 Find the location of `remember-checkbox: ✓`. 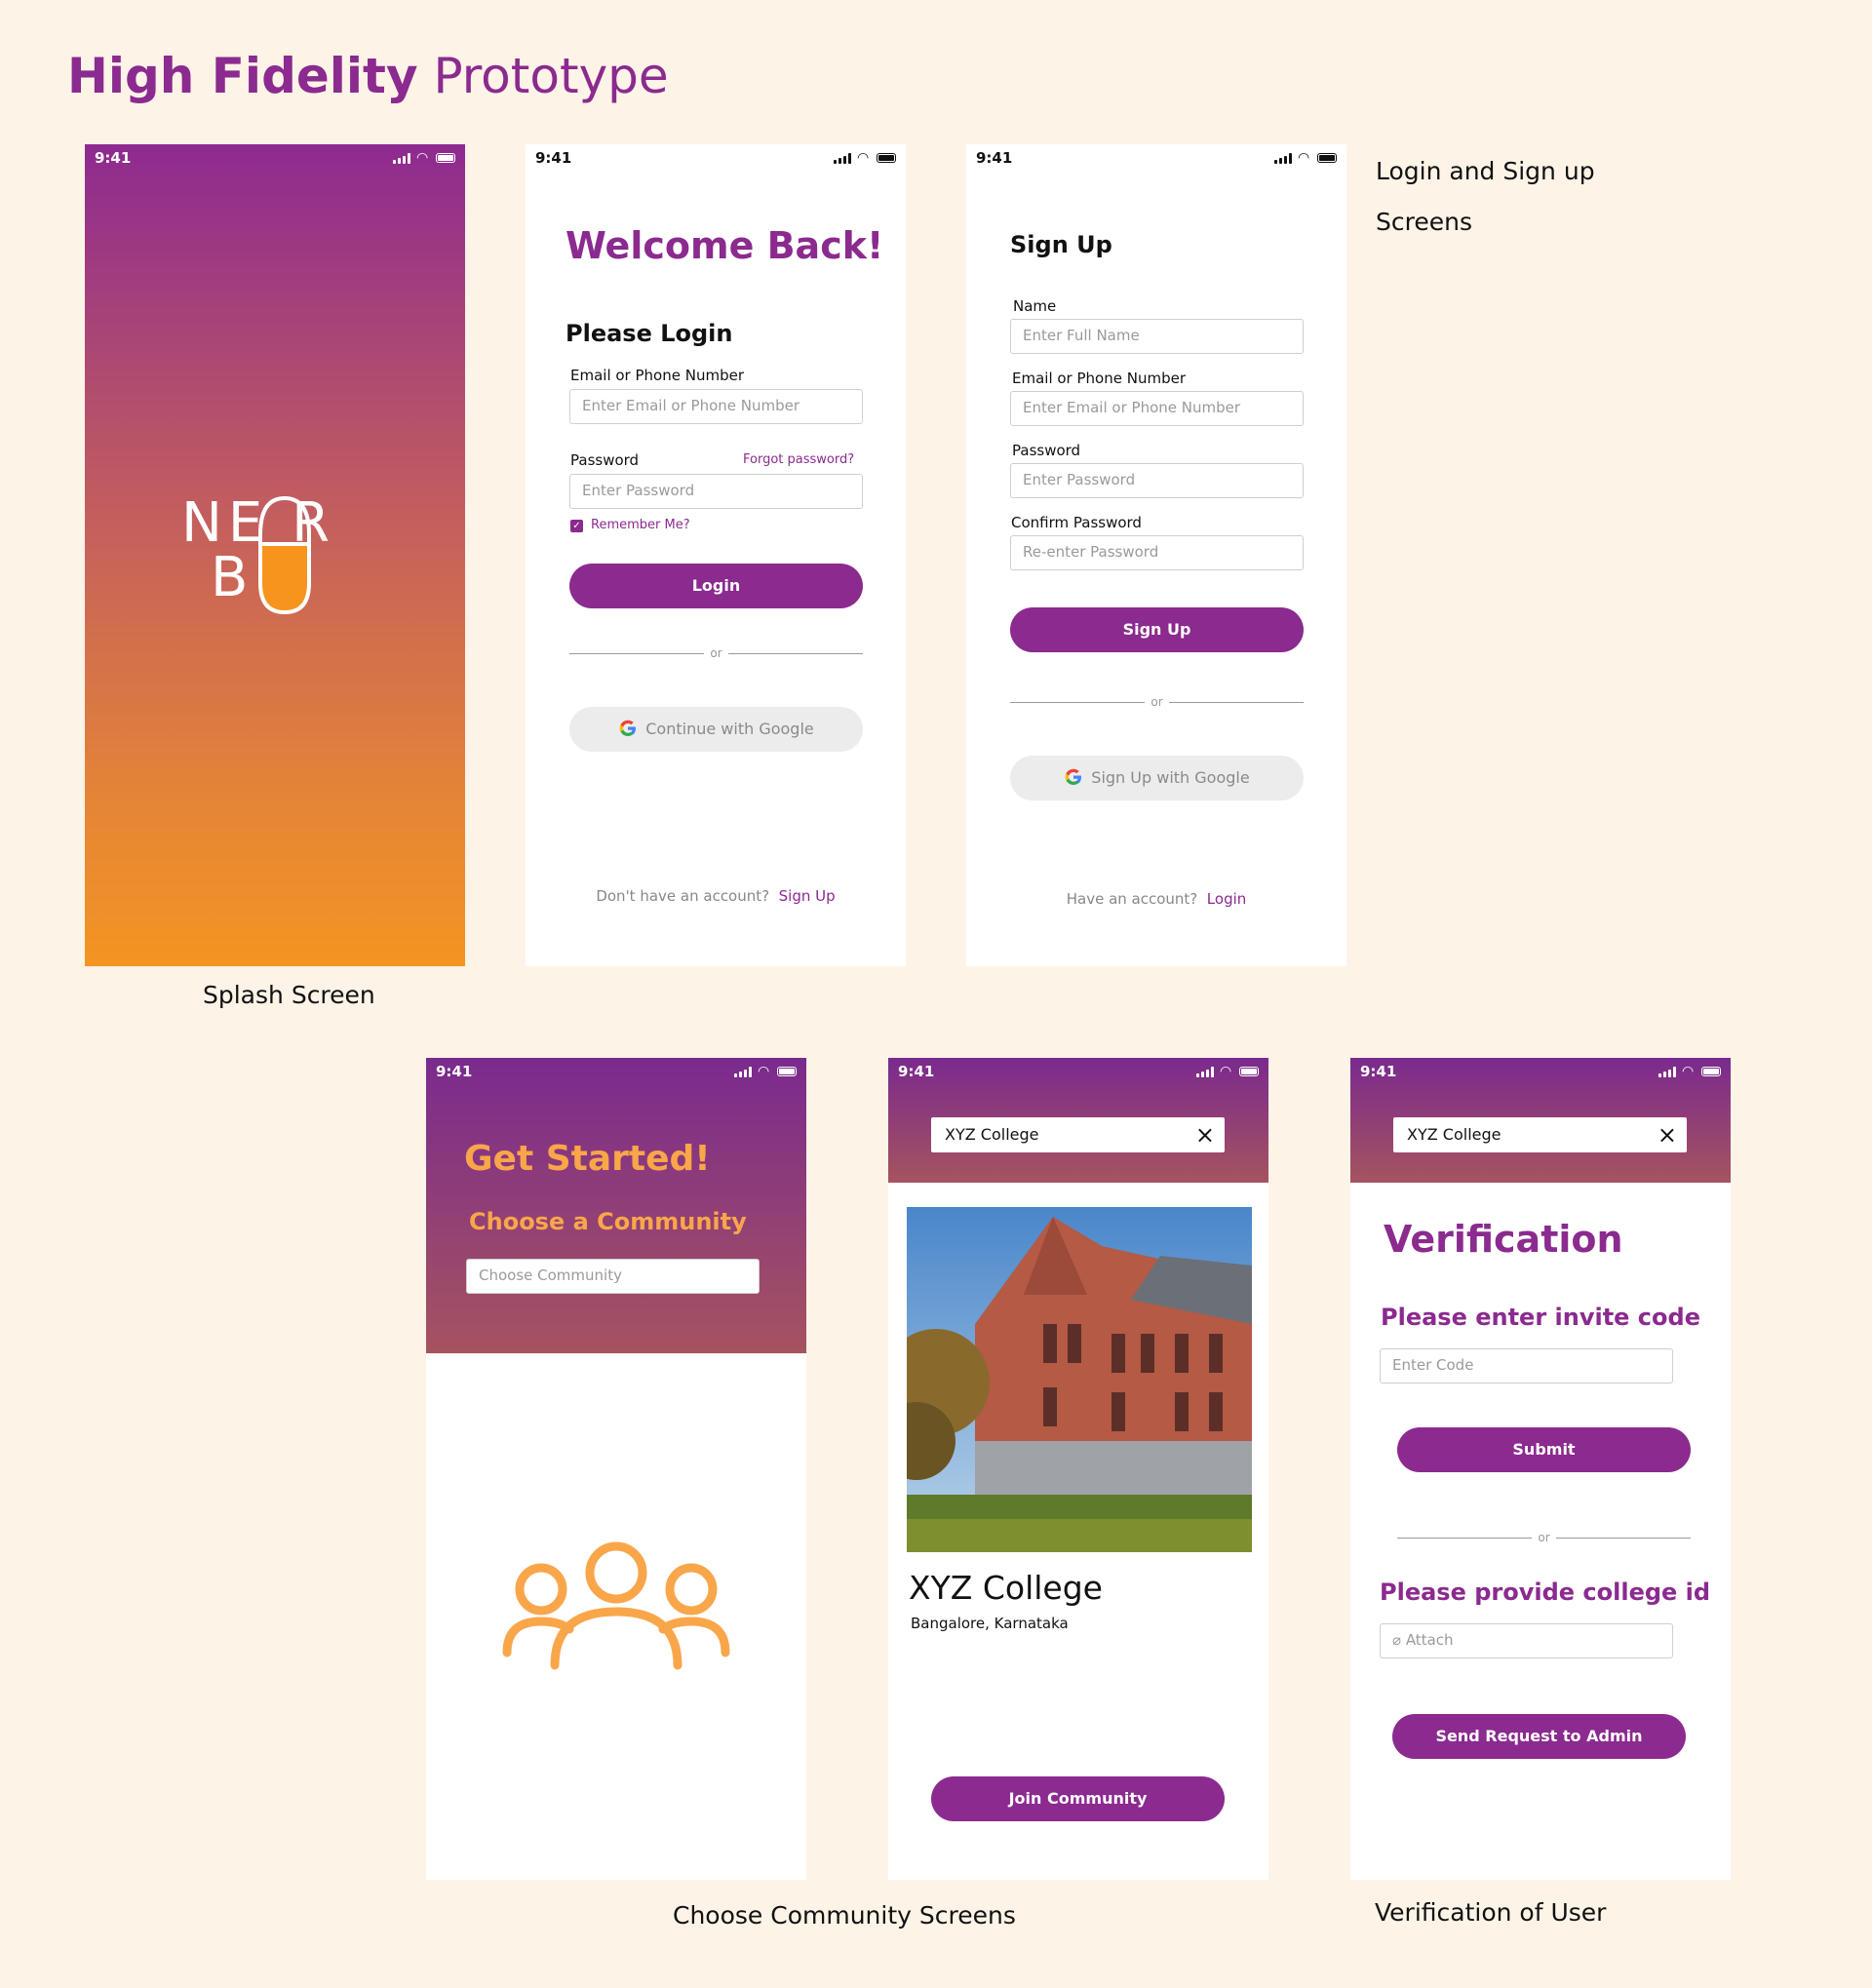

remember-checkbox: ✓ is located at coordinates (576, 526).